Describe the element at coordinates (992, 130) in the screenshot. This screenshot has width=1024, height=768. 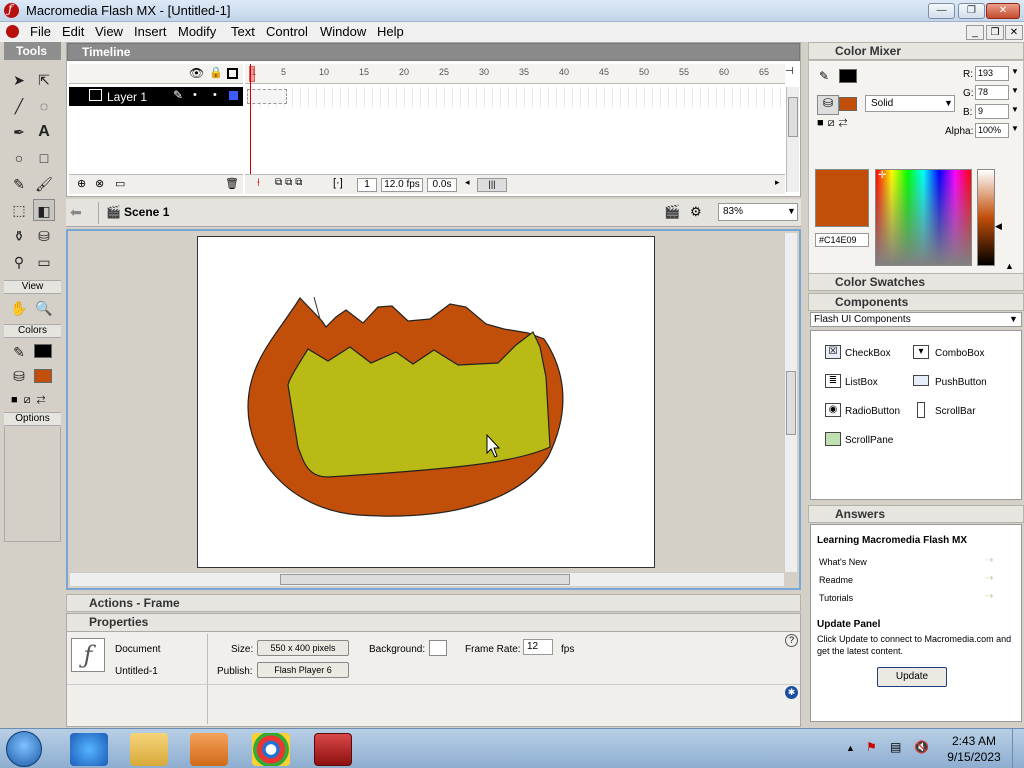
I see `alpha-input: 100%` at that location.